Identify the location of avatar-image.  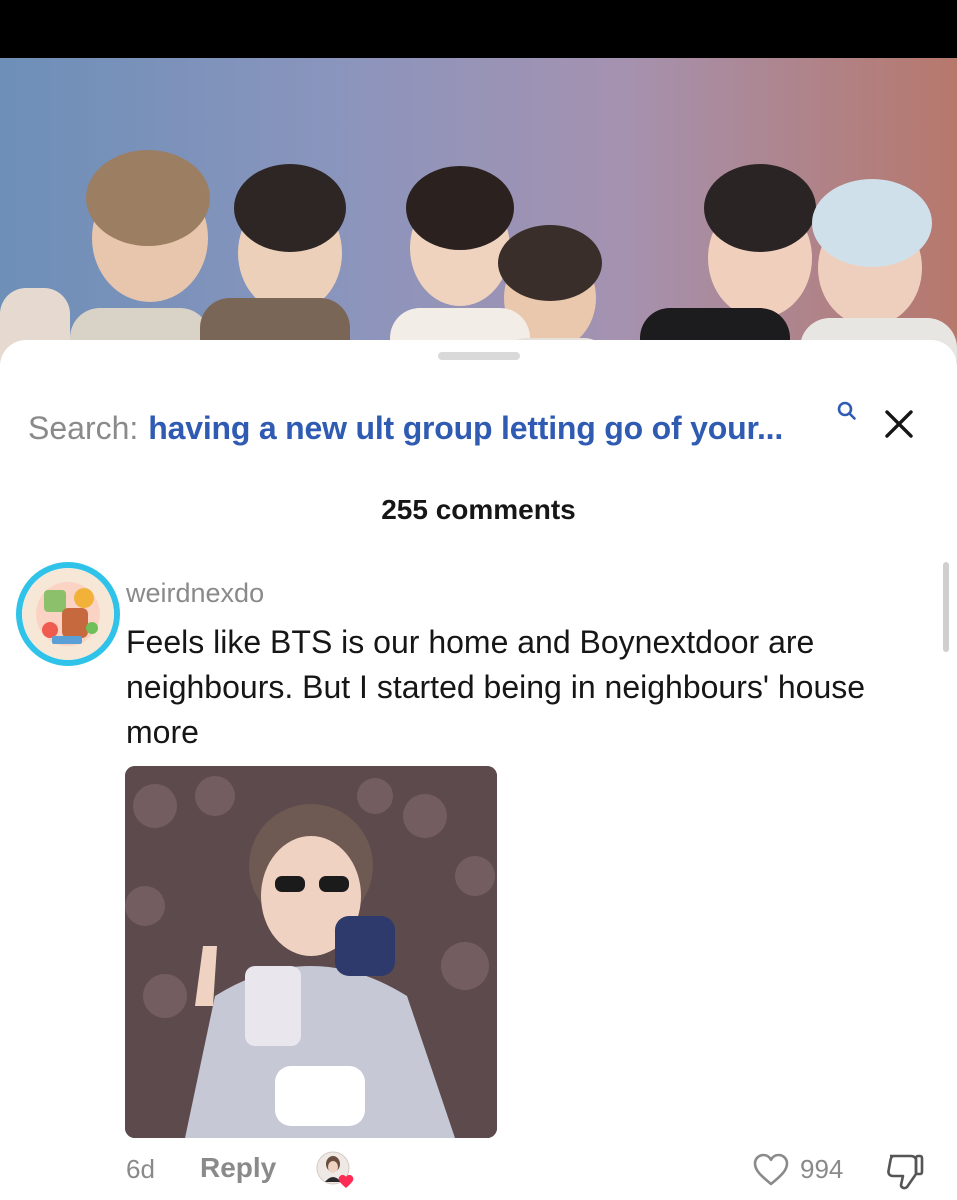
(68, 614).